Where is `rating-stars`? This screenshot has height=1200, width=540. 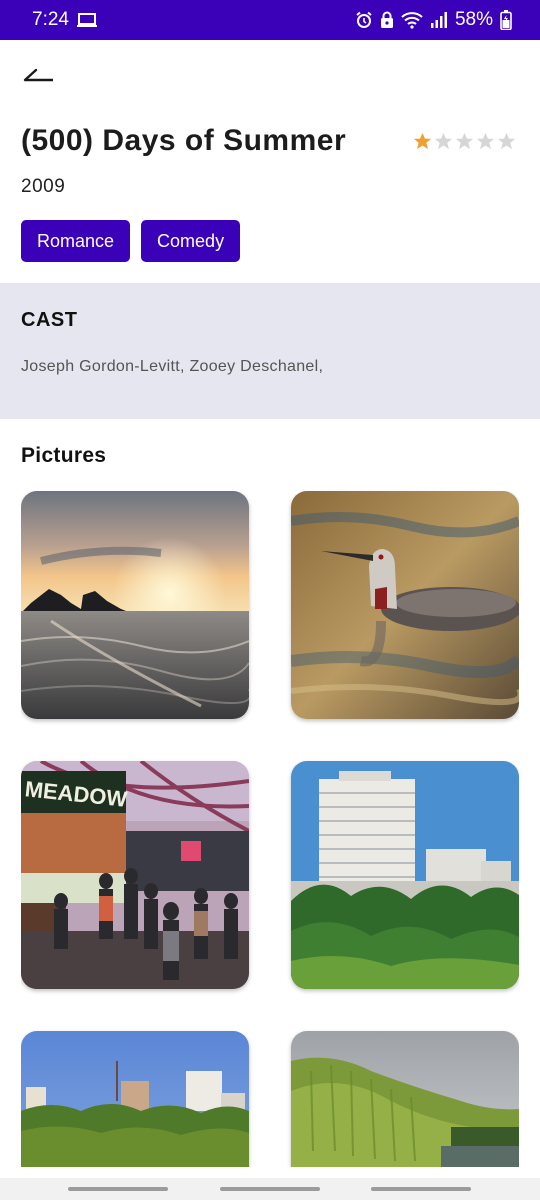 rating-stars is located at coordinates (464, 144).